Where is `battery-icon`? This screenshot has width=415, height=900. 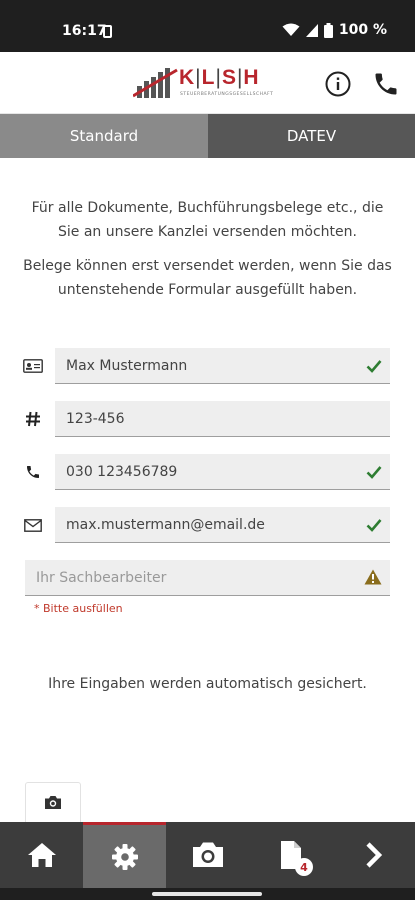 battery-icon is located at coordinates (328, 30).